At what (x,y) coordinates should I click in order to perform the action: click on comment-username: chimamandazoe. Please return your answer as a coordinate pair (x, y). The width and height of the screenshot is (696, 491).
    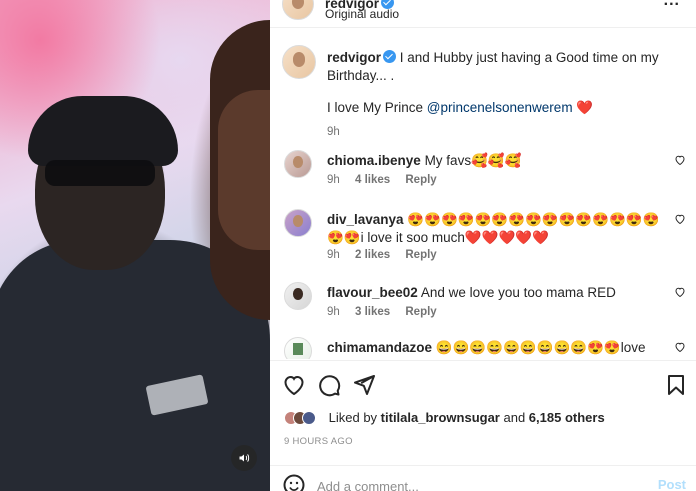
    Looking at the image, I should click on (379, 347).